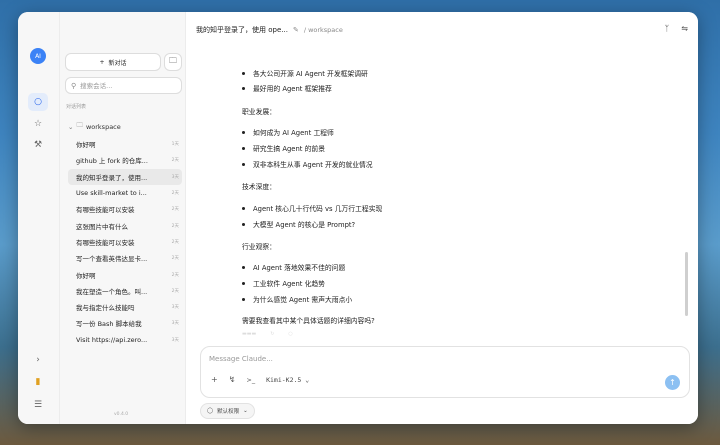 The width and height of the screenshot is (720, 445). Describe the element at coordinates (249, 334) in the screenshot. I see `copy-icon: ▬▬▬` at that location.